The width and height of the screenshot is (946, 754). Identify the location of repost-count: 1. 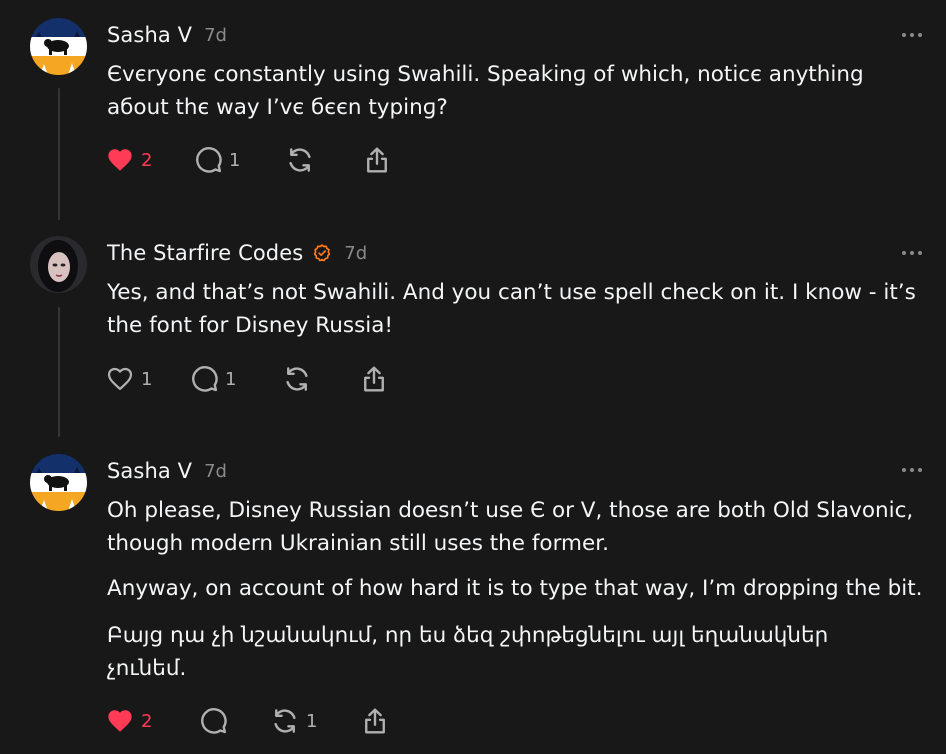
(312, 721).